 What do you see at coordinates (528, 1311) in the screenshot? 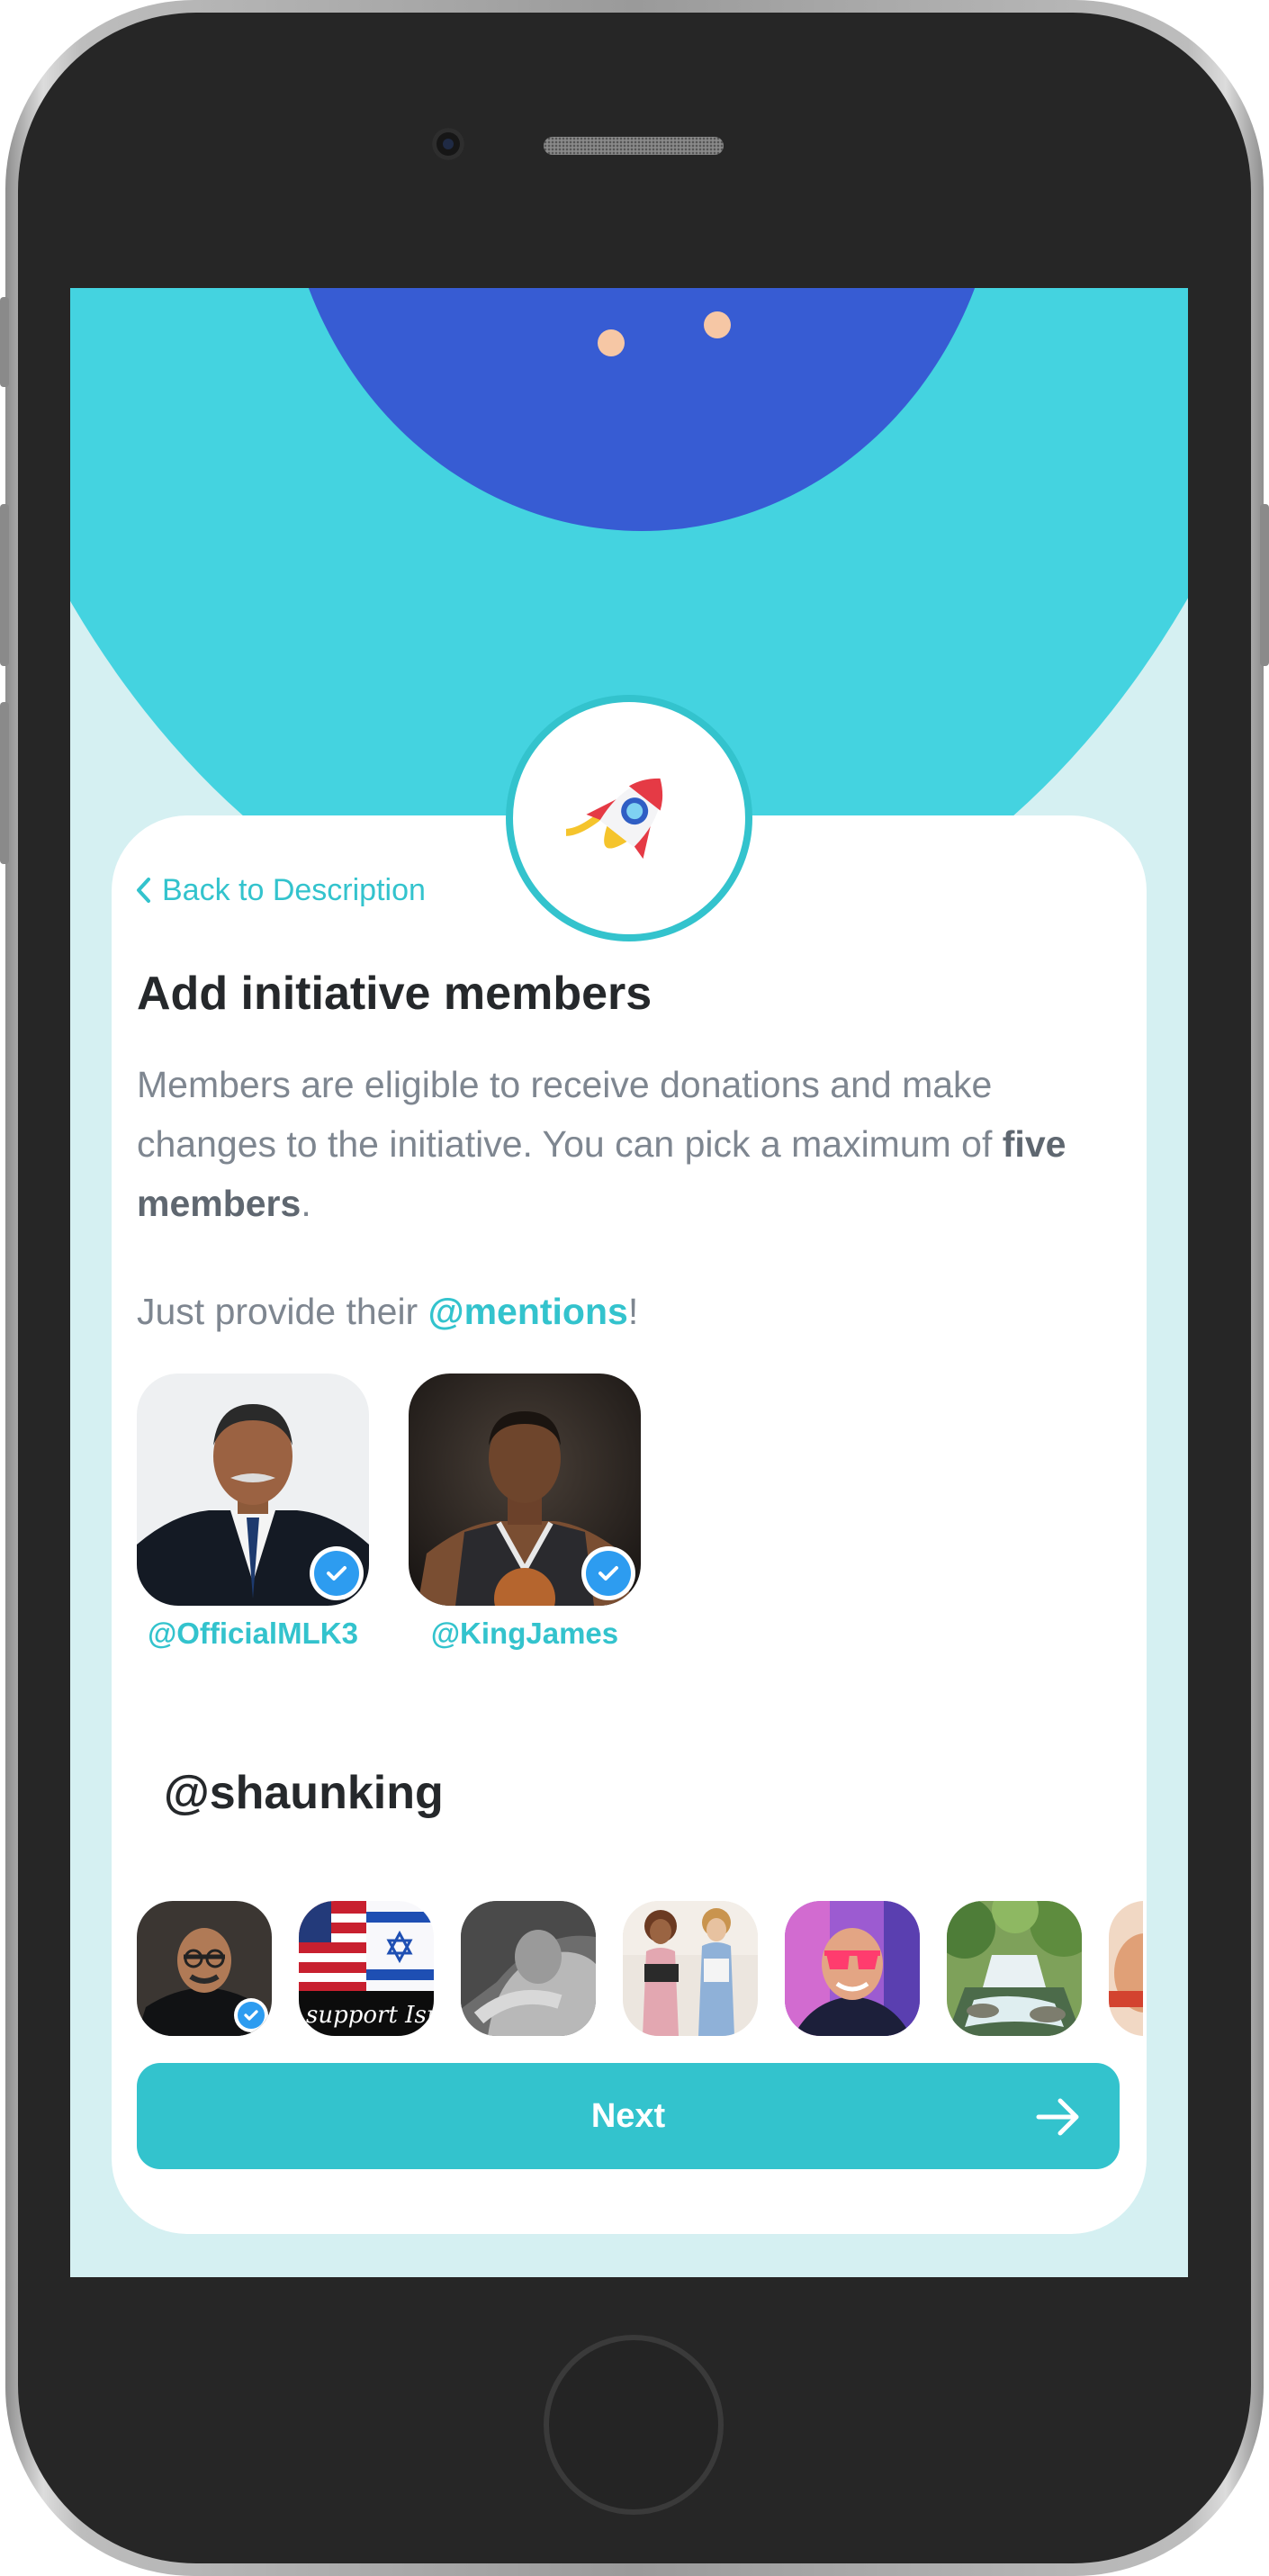
I see `hint-mentions: @mentions` at bounding box center [528, 1311].